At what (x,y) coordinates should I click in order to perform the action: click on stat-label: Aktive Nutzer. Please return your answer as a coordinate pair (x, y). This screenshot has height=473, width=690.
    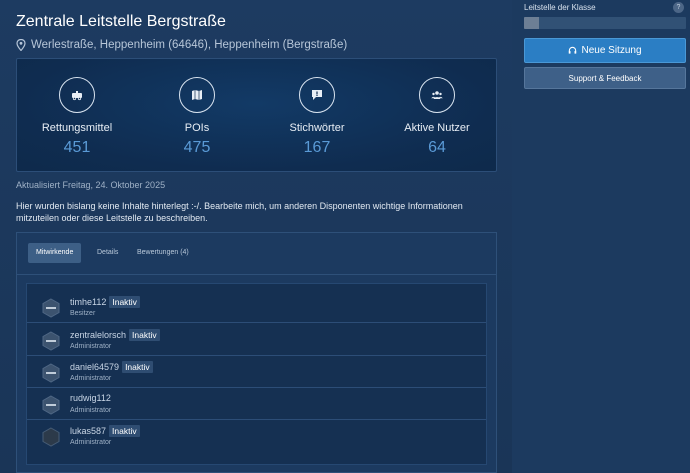
    Looking at the image, I should click on (437, 128).